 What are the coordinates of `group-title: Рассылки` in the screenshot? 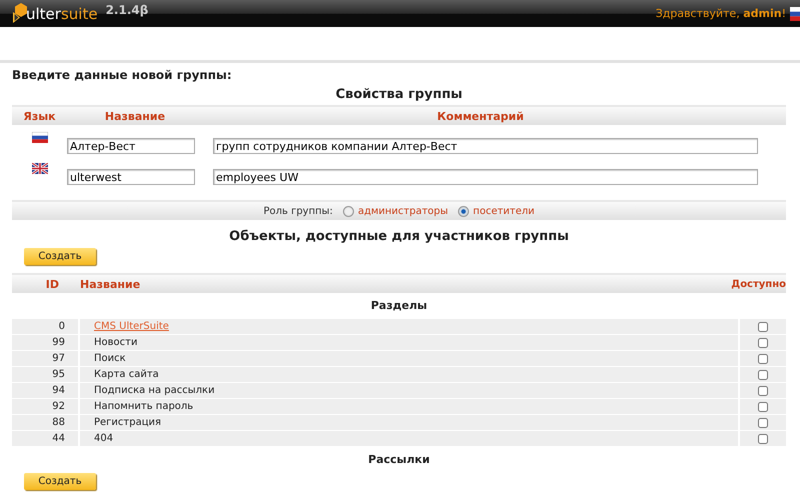 It's located at (399, 459).